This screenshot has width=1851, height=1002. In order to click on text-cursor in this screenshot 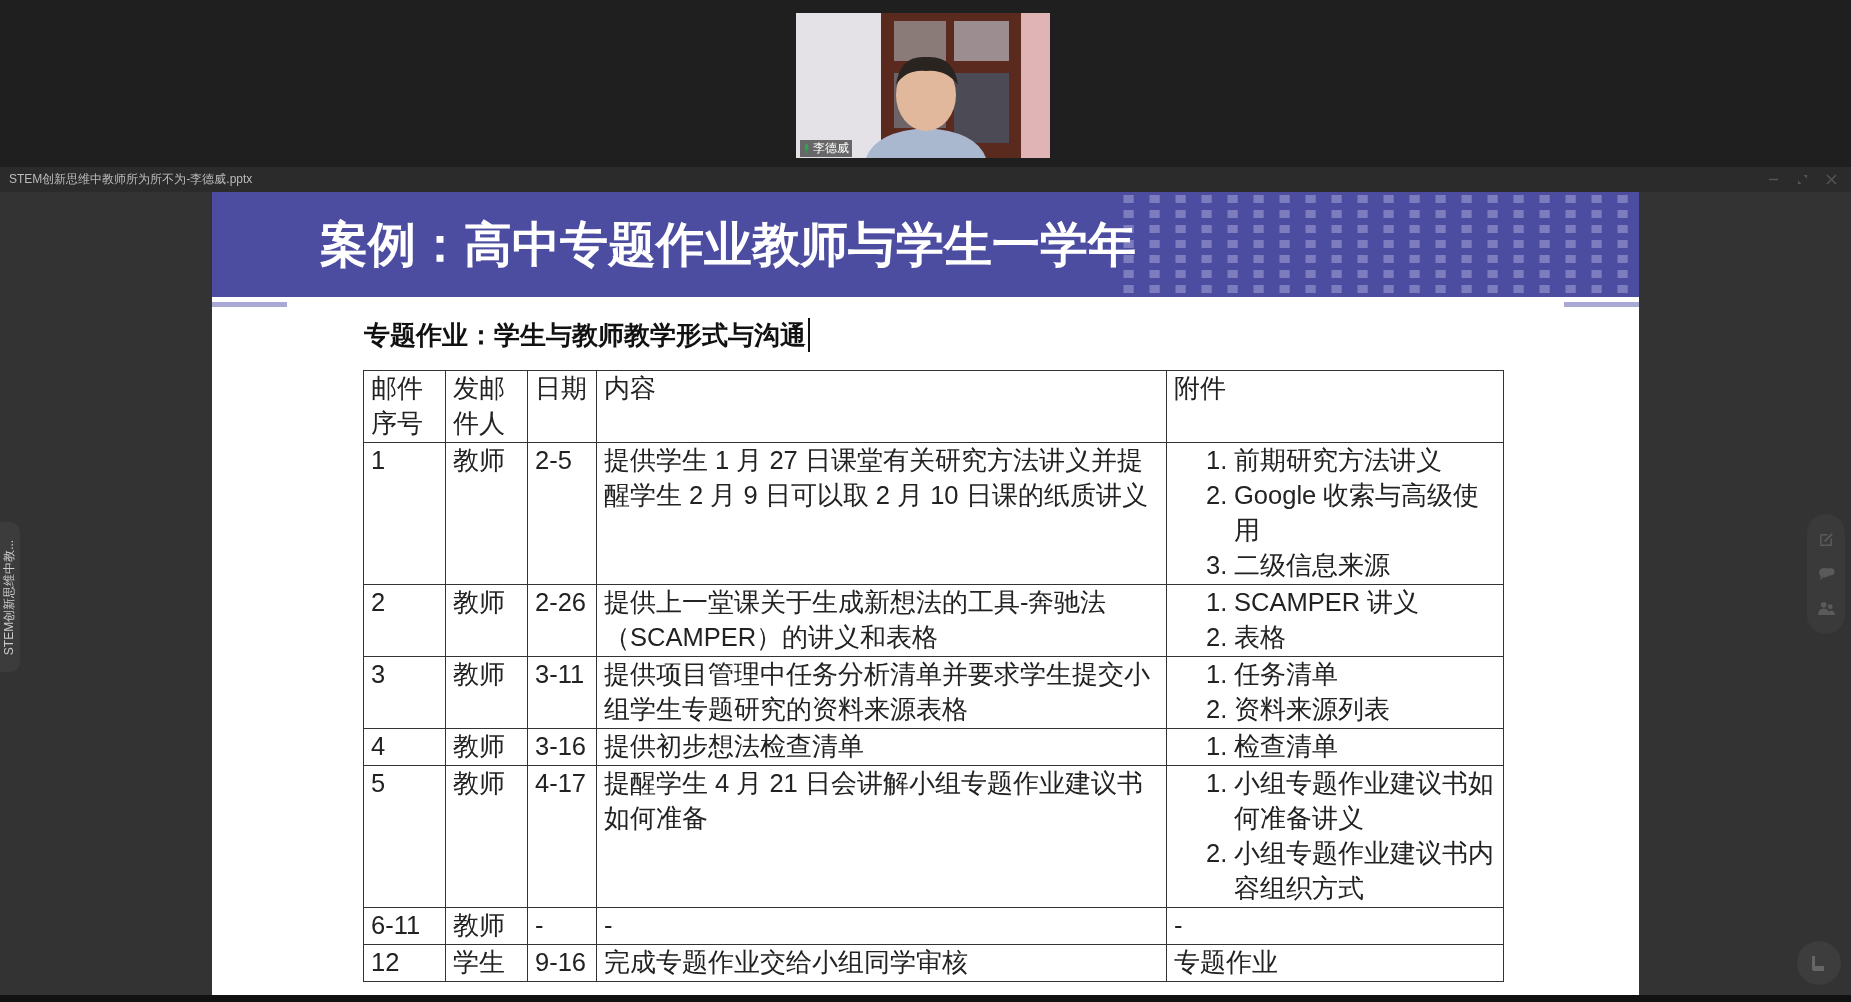, I will do `click(809, 335)`.